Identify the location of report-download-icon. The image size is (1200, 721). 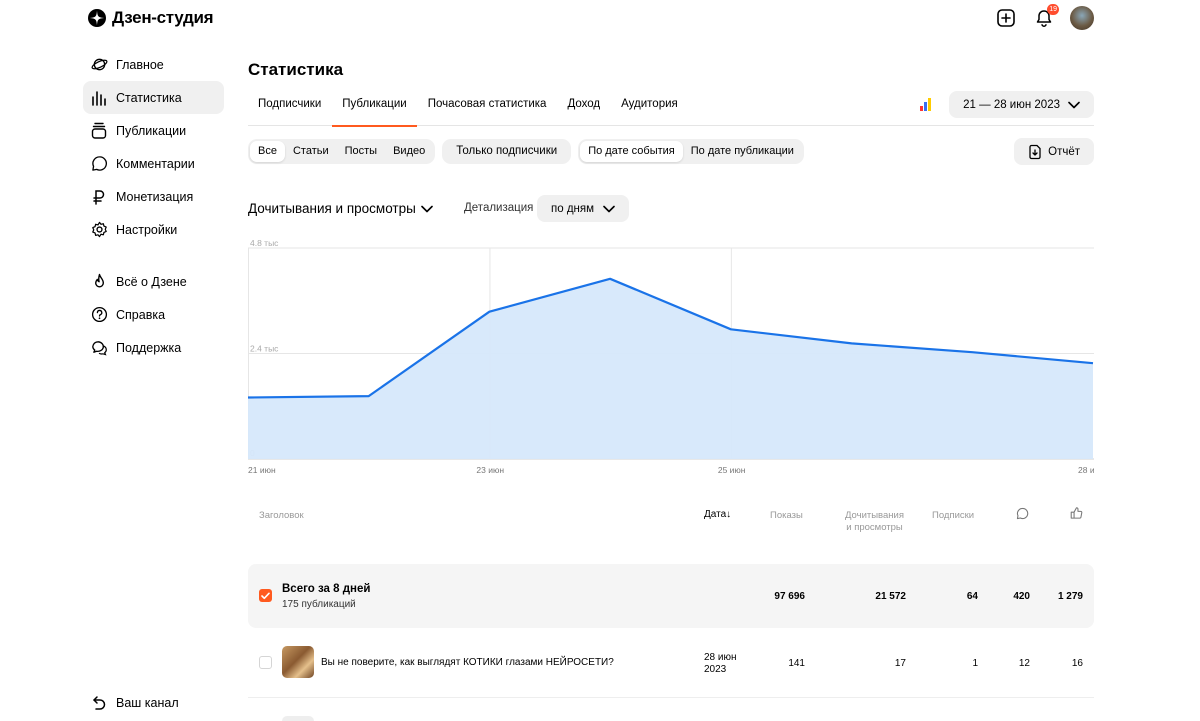
(1035, 151).